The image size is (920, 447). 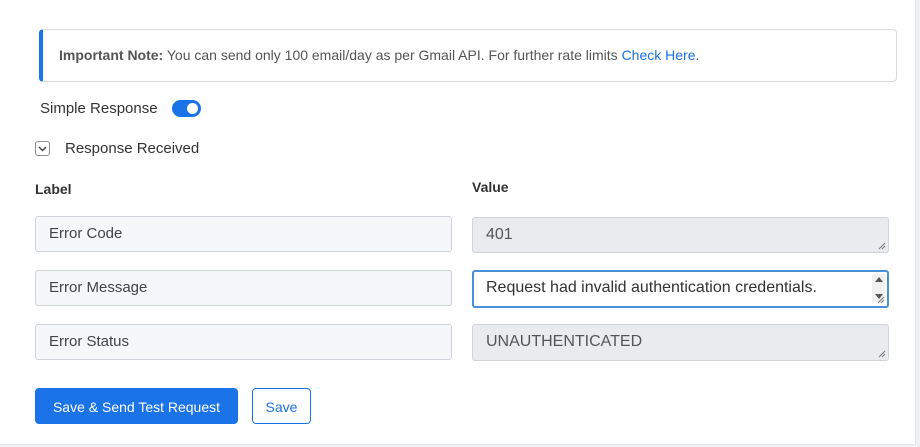 What do you see at coordinates (490, 187) in the screenshot?
I see `value-column-header: Value` at bounding box center [490, 187].